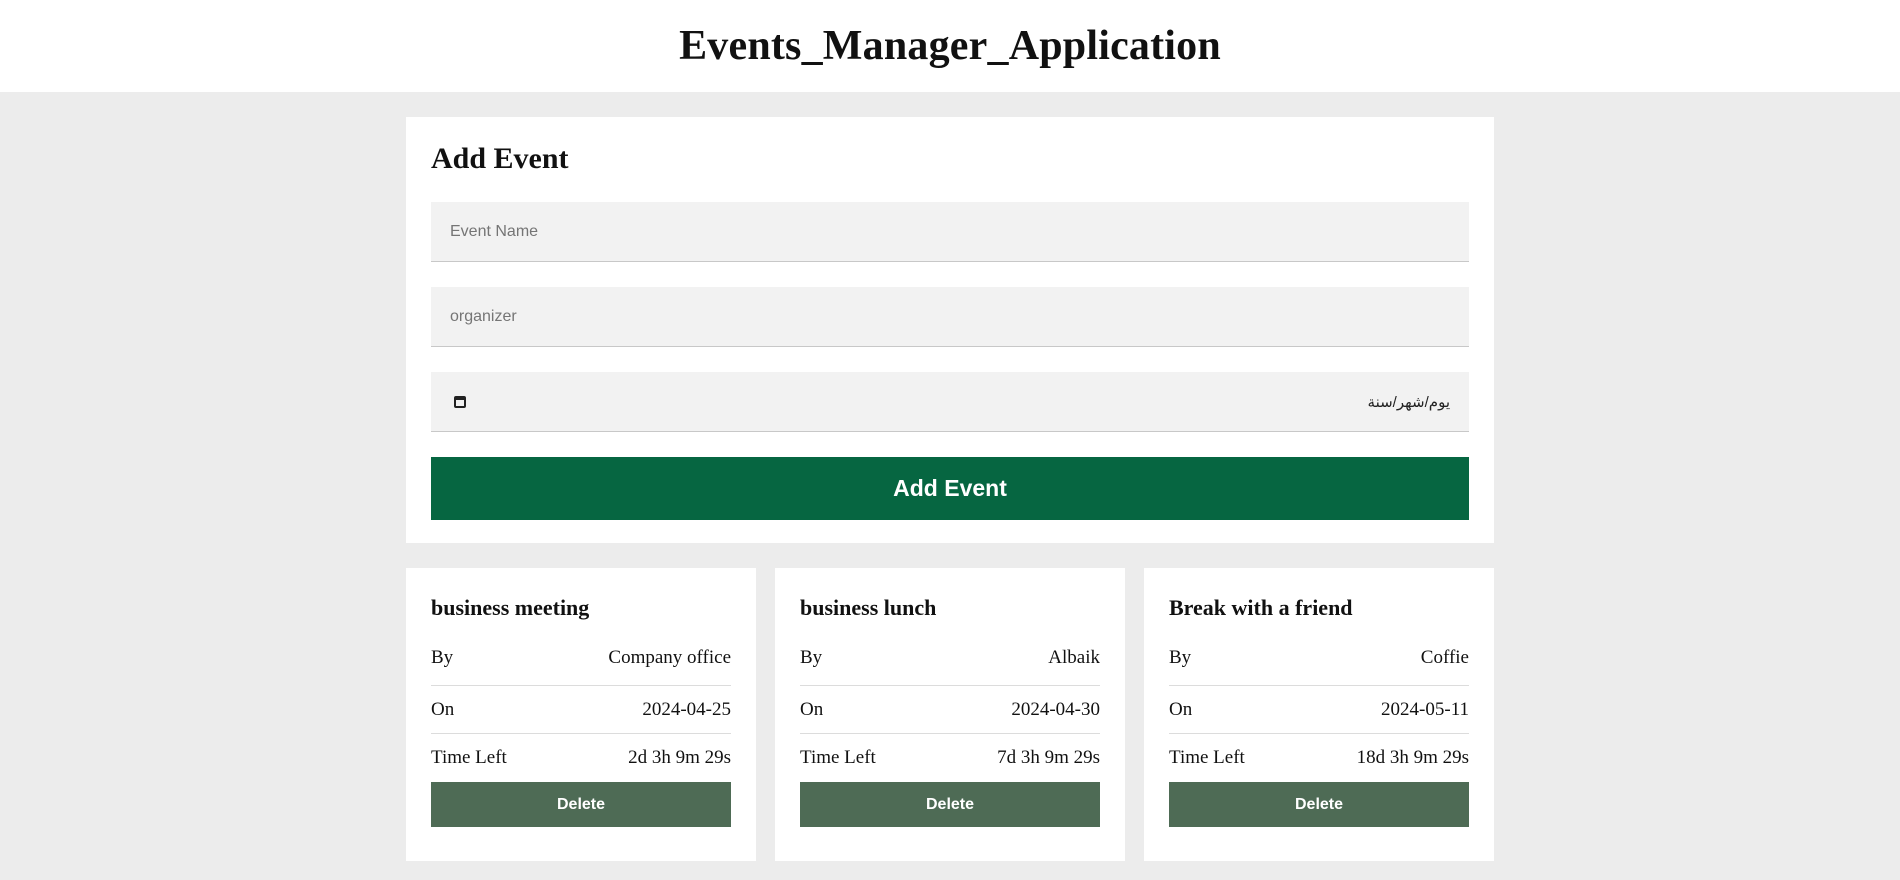  Describe the element at coordinates (950, 757) in the screenshot. I see `time-left-row: Time Left 7d 3h 9m 29s` at that location.